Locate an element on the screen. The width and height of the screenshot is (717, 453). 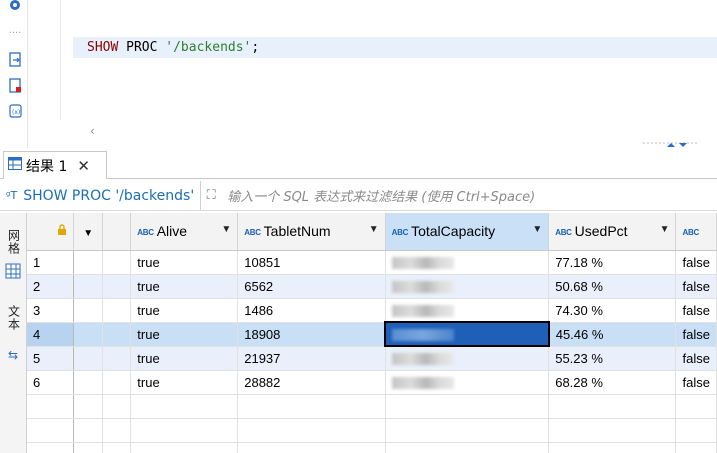
cell-usedpct: 77.18 % is located at coordinates (612, 262).